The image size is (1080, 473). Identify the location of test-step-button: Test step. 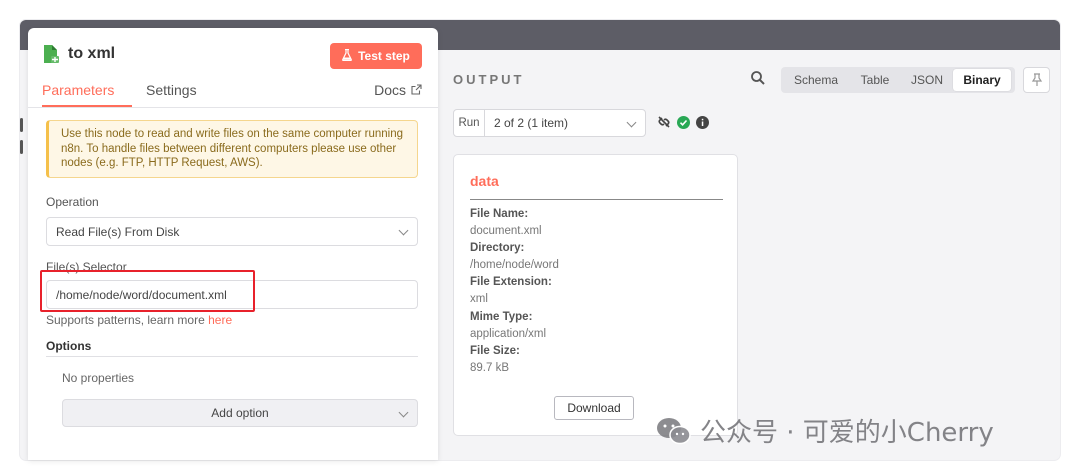
(376, 56).